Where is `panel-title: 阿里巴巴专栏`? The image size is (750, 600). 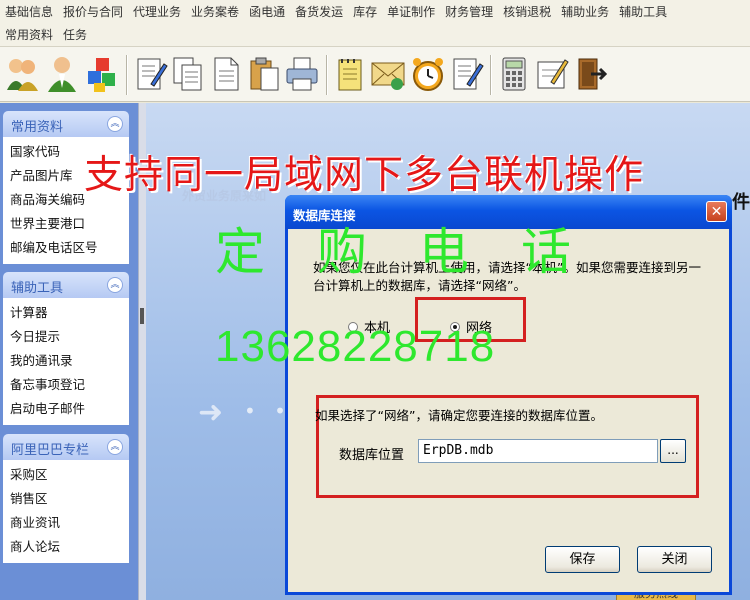 panel-title: 阿里巴巴专栏 is located at coordinates (50, 450).